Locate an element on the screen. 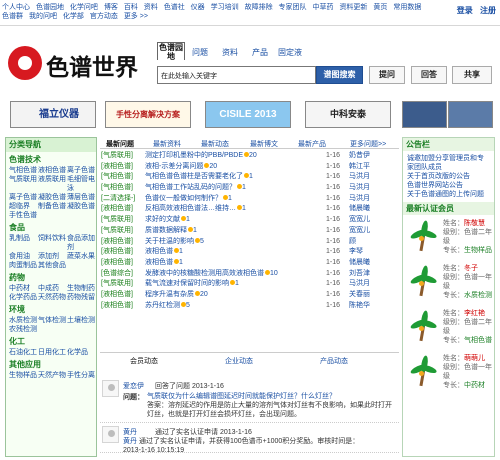  tab-member-activity: 会员动态 is located at coordinates (144, 361).